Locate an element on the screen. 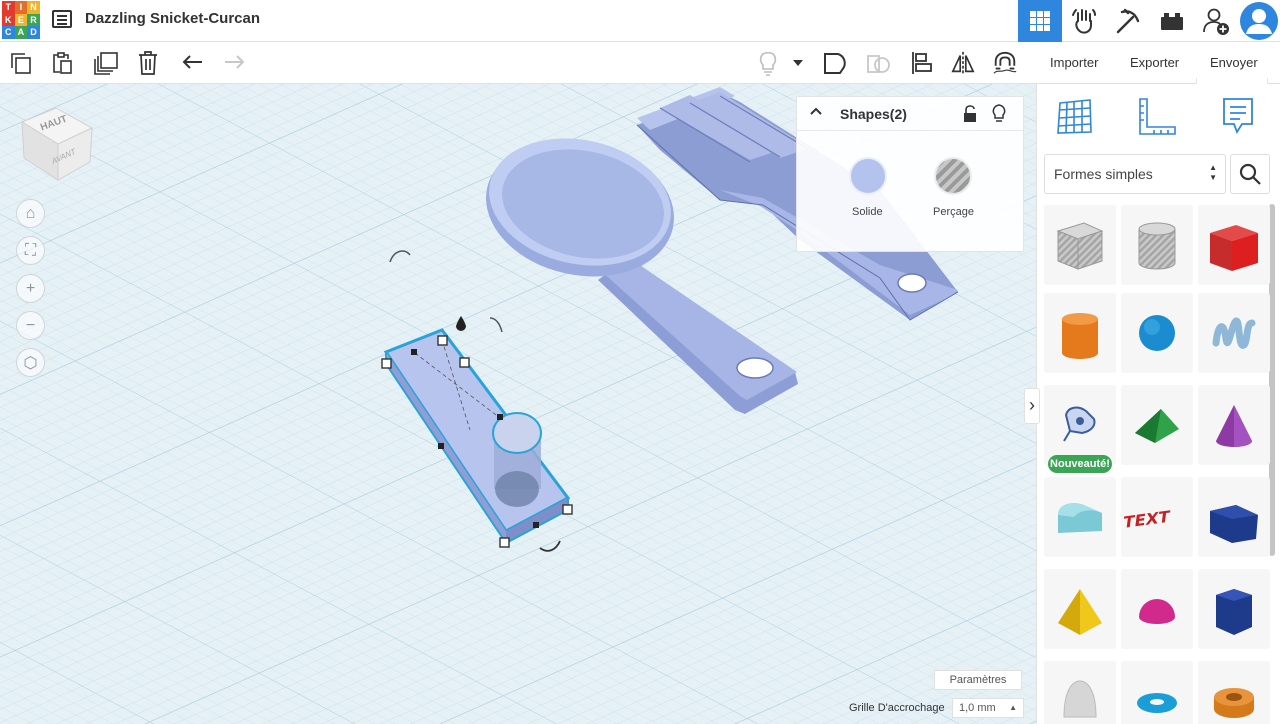 Image resolution: width=1280 pixels, height=724 pixels. undo-icon is located at coordinates (193, 63).